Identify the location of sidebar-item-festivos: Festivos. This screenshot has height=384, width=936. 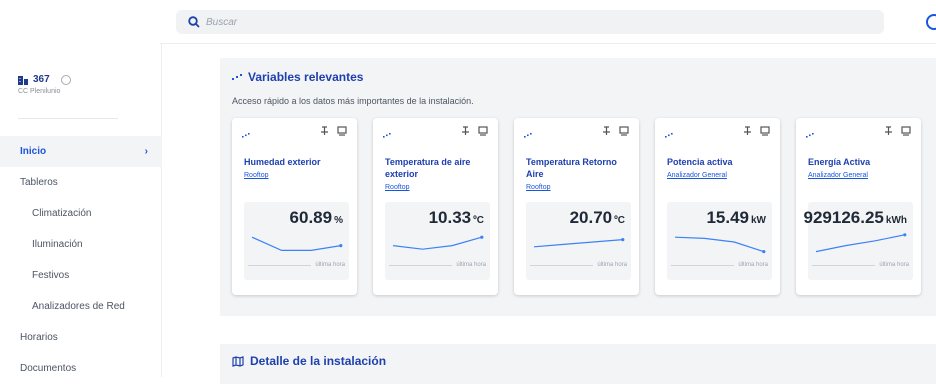
(81, 275).